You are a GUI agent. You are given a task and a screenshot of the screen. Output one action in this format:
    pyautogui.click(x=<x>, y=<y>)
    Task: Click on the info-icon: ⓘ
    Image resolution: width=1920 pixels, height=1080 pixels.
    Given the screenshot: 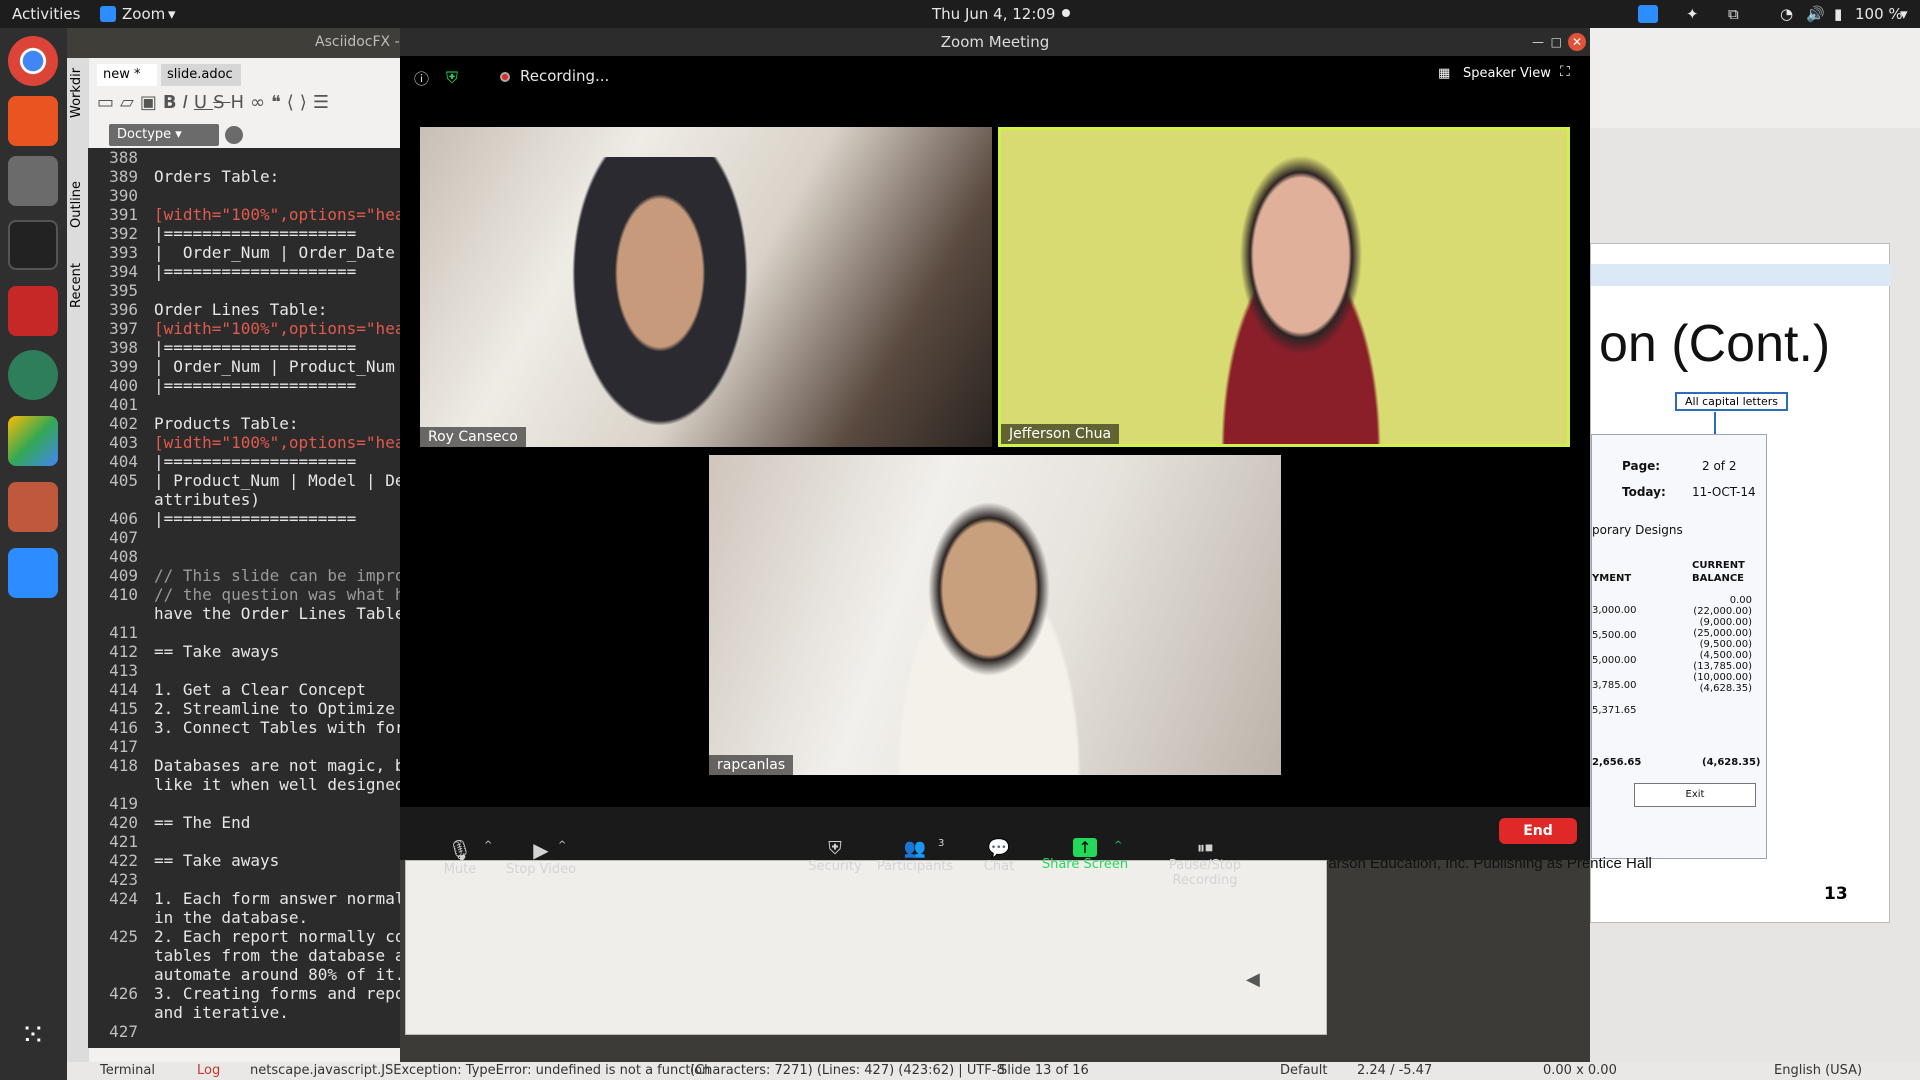 What is the action you would take?
    pyautogui.click(x=421, y=78)
    